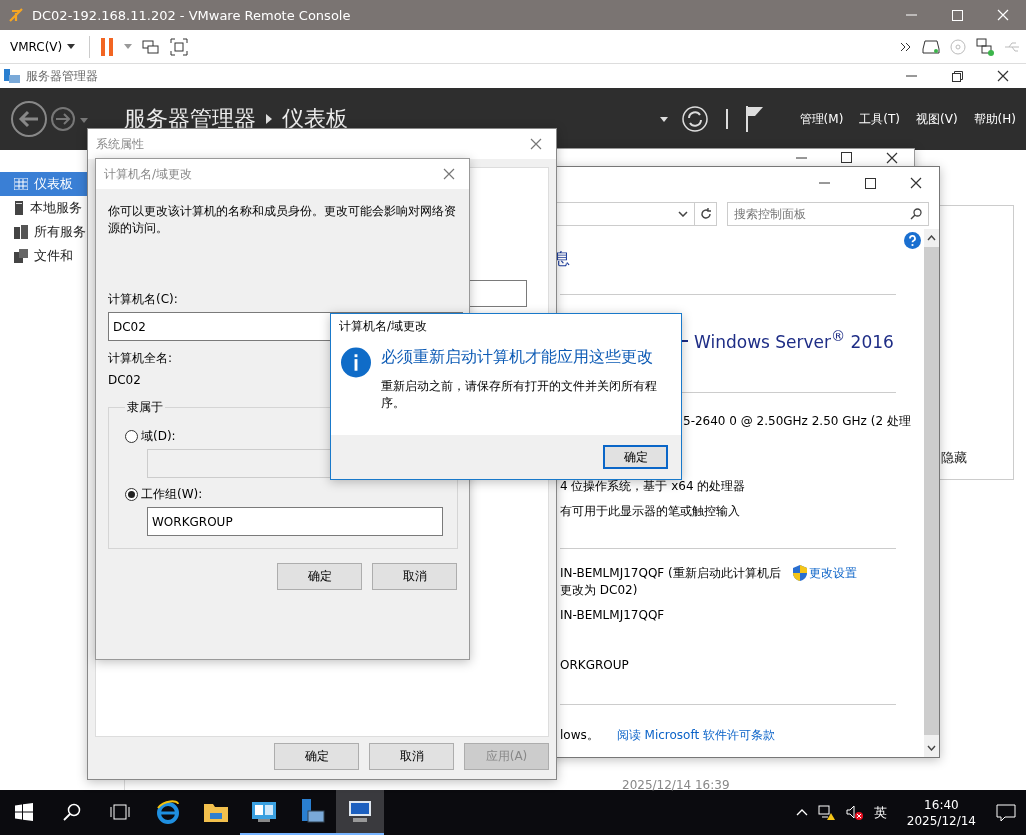 The width and height of the screenshot is (1026, 835). I want to click on computers-icon, so click(151, 46).